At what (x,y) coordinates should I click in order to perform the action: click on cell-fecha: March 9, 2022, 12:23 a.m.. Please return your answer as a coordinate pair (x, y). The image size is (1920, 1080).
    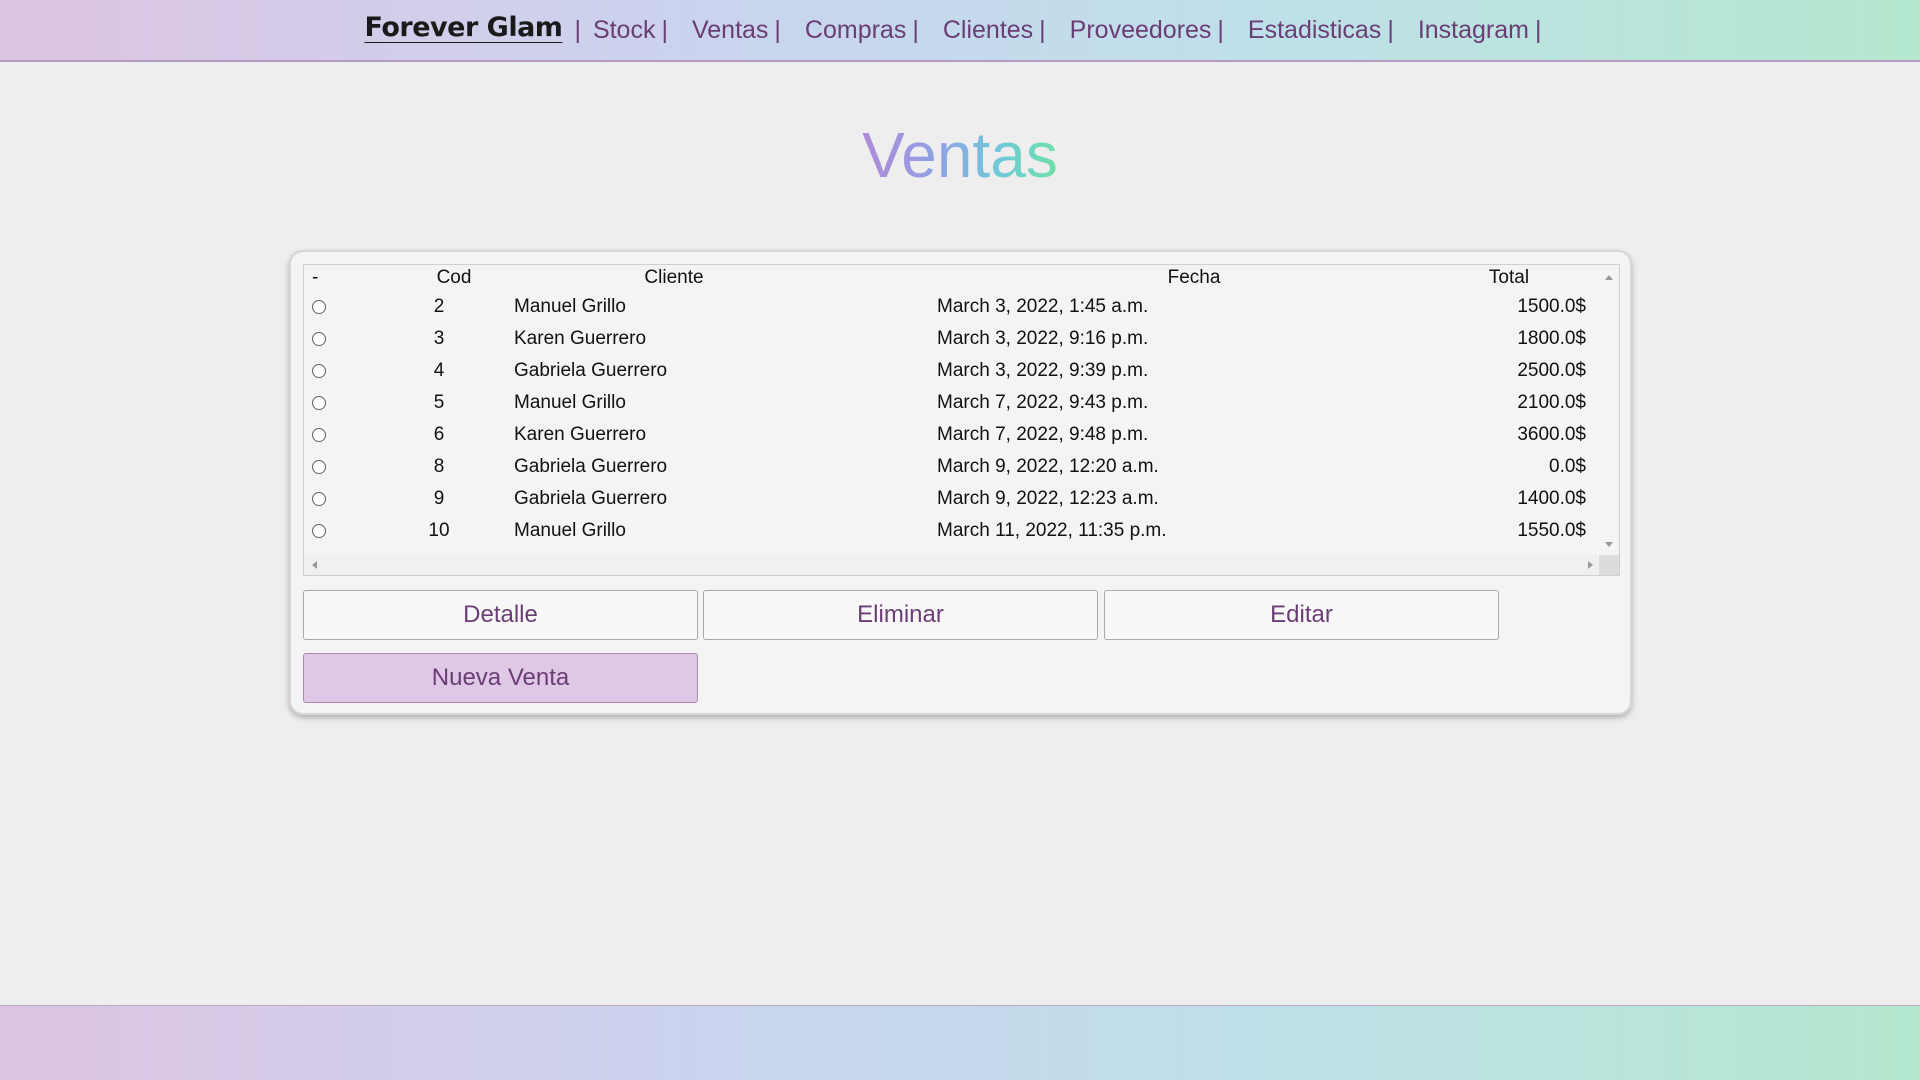
    Looking at the image, I should click on (1048, 498).